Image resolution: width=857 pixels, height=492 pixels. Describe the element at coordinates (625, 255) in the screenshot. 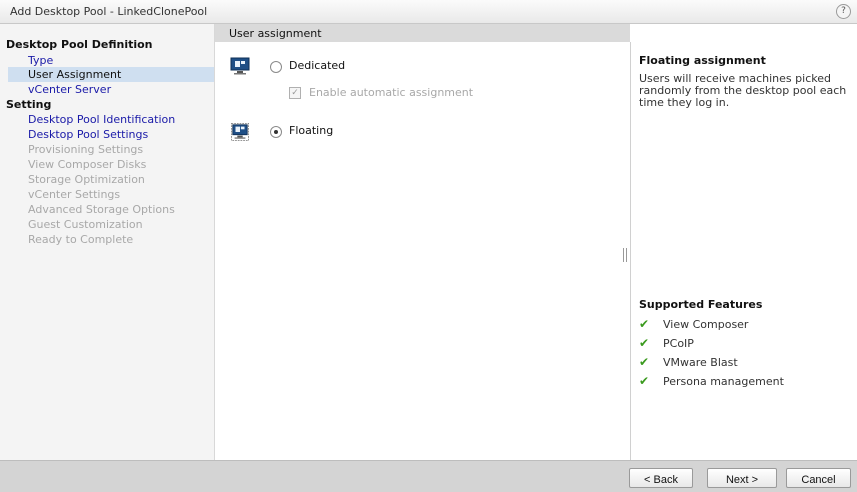

I see `panel-splitter` at that location.